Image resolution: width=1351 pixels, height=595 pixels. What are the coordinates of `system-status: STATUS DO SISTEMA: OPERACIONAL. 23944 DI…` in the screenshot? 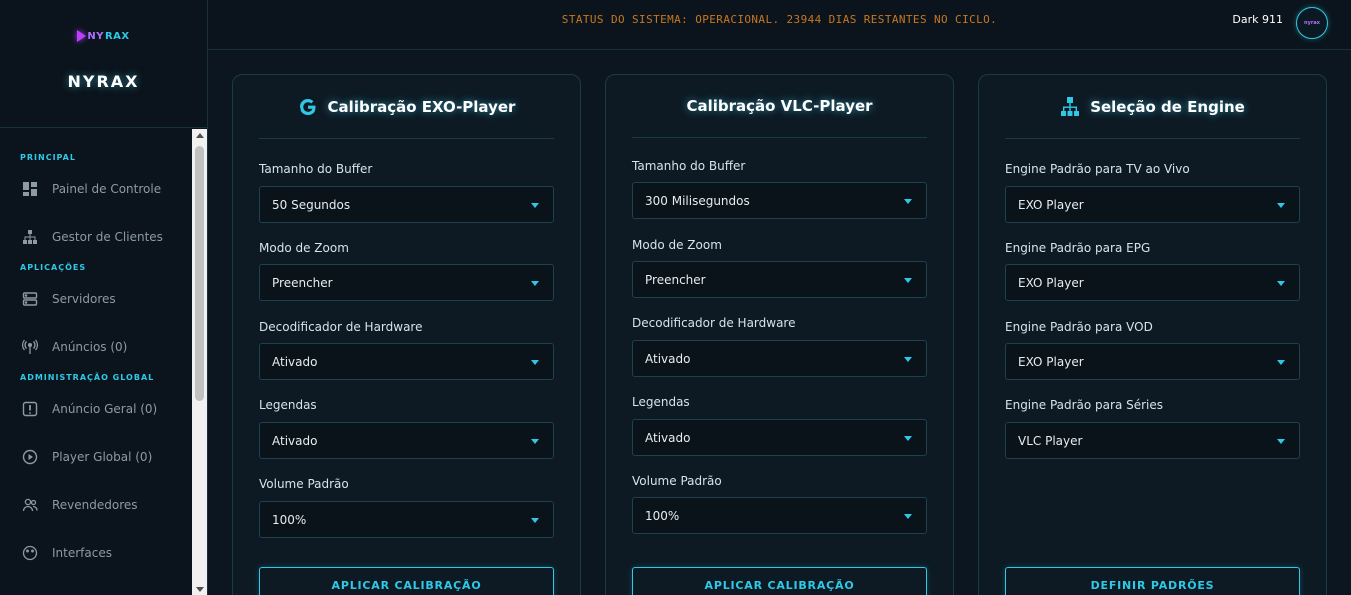 It's located at (779, 19).